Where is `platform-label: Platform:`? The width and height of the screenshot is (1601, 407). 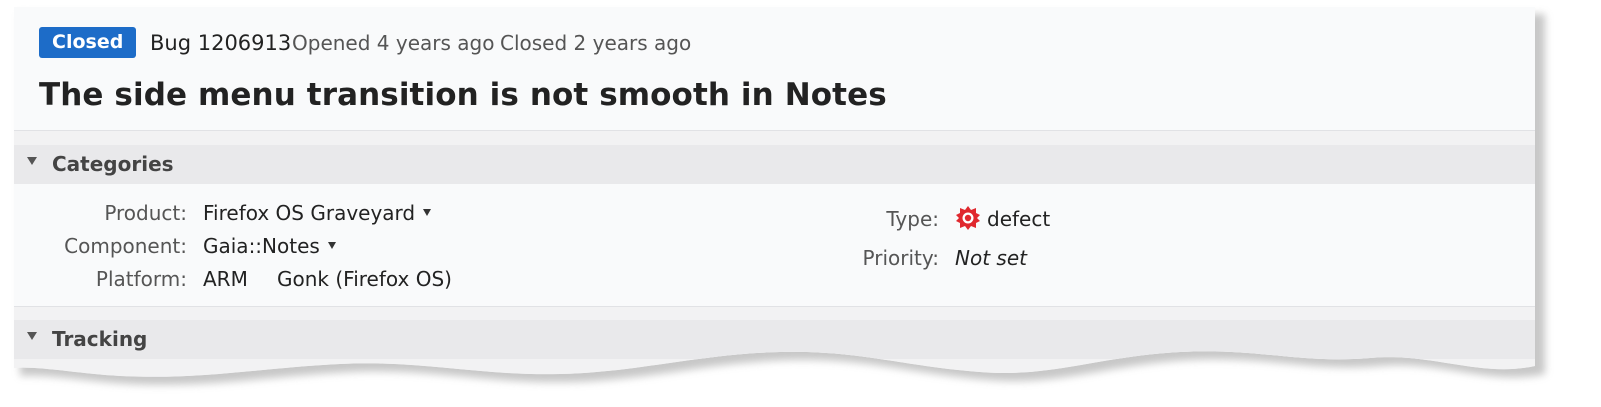
platform-label: Platform: is located at coordinates (141, 279).